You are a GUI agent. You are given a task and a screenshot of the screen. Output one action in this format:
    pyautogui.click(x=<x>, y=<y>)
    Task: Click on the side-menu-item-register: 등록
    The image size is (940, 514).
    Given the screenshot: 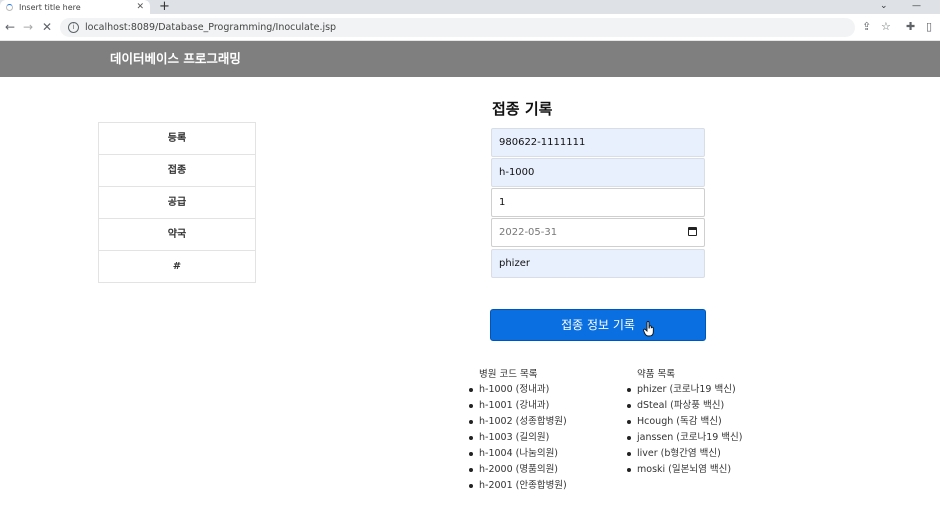 What is the action you would take?
    pyautogui.click(x=177, y=138)
    